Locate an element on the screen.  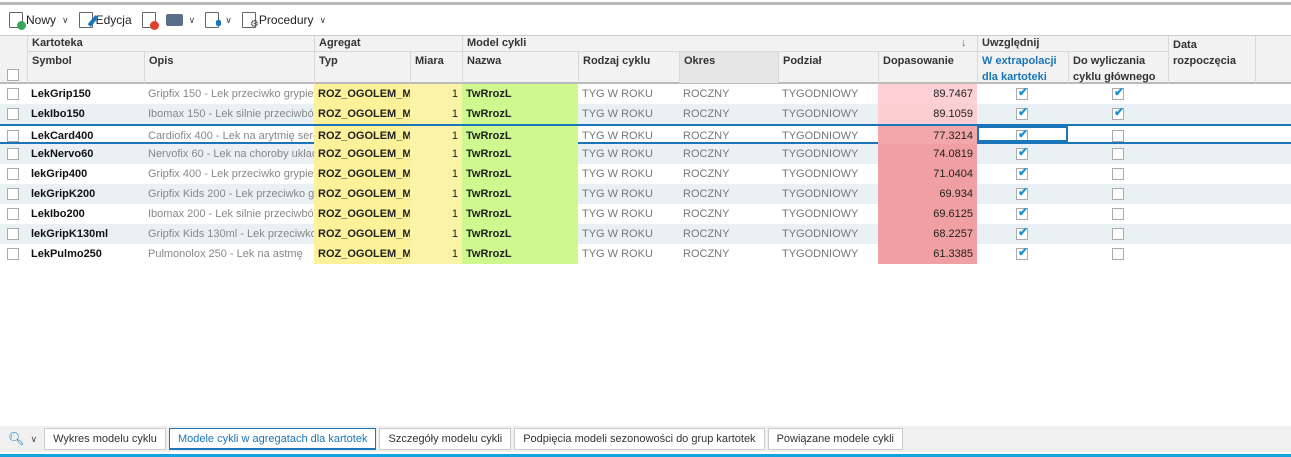
view-options-button: 🔍︎ ∨ is located at coordinates (22, 439).